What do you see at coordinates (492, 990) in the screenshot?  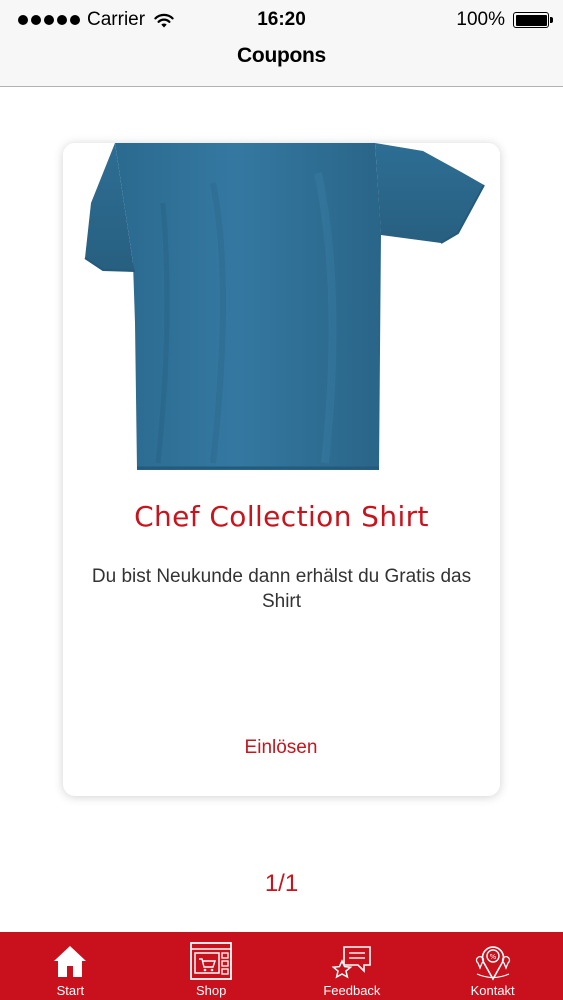 I see `tab-kontakt-label: Kontakt` at bounding box center [492, 990].